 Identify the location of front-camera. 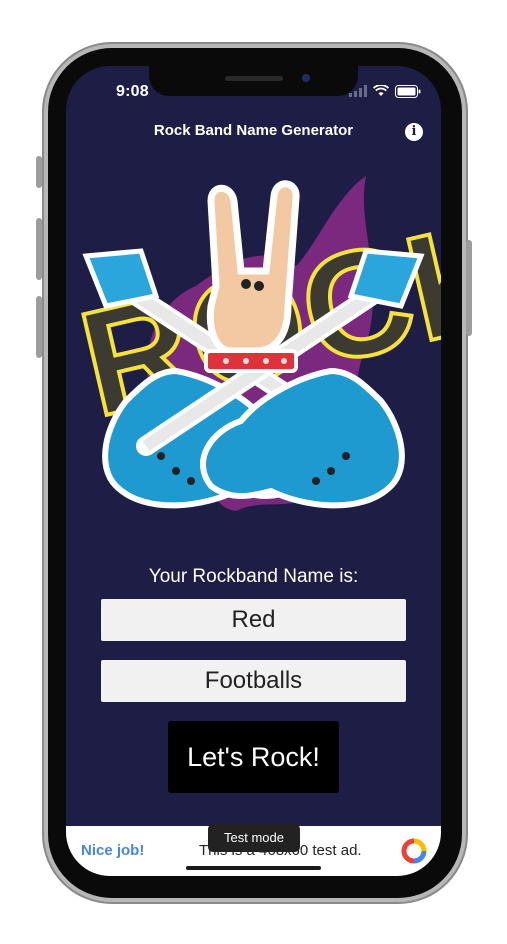
(306, 78).